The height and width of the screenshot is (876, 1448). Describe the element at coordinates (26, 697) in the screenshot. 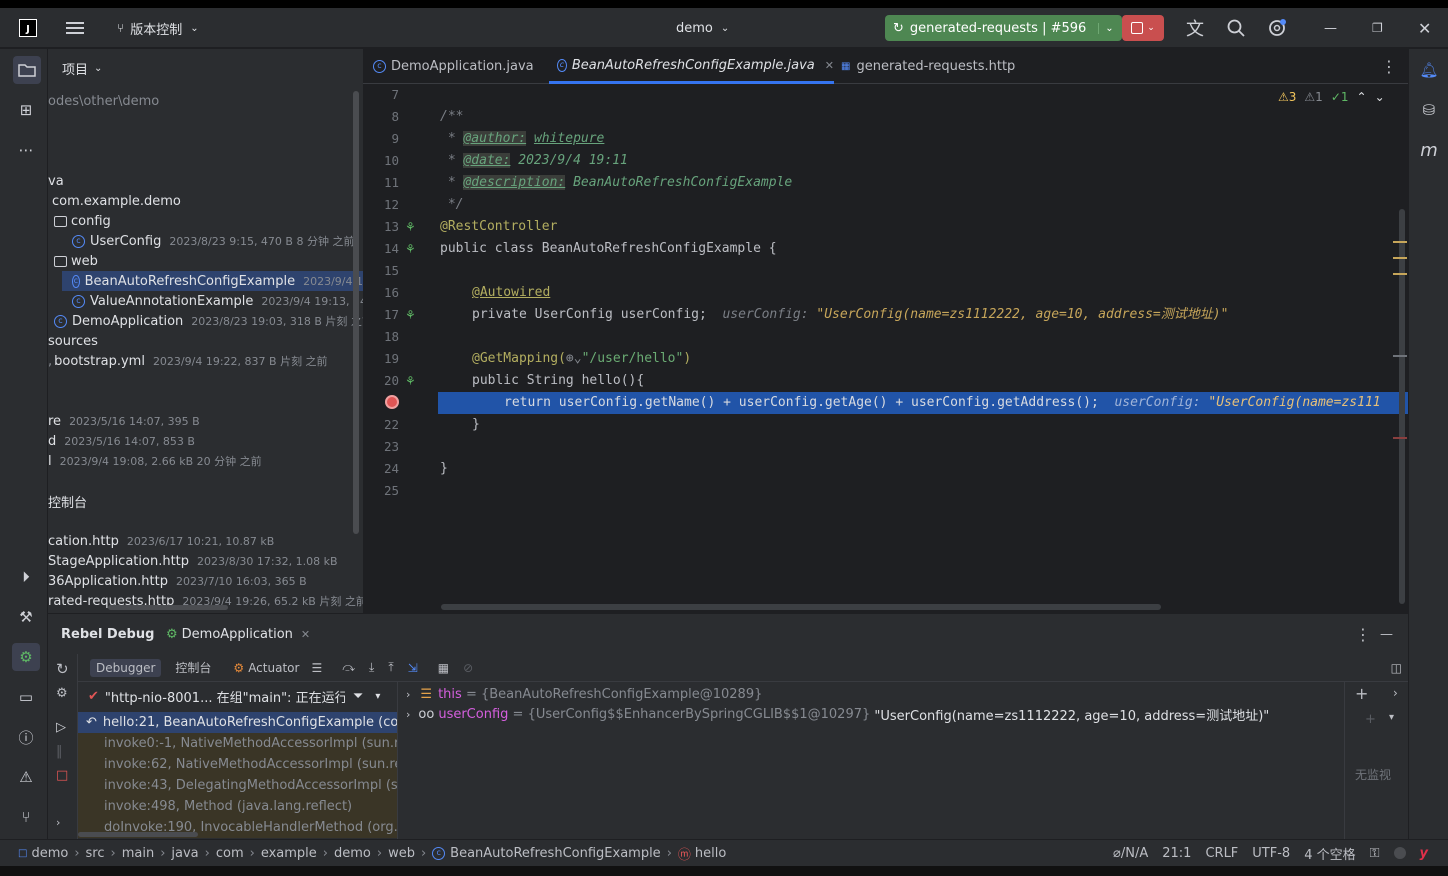

I see `terminal-icon: ▭` at that location.